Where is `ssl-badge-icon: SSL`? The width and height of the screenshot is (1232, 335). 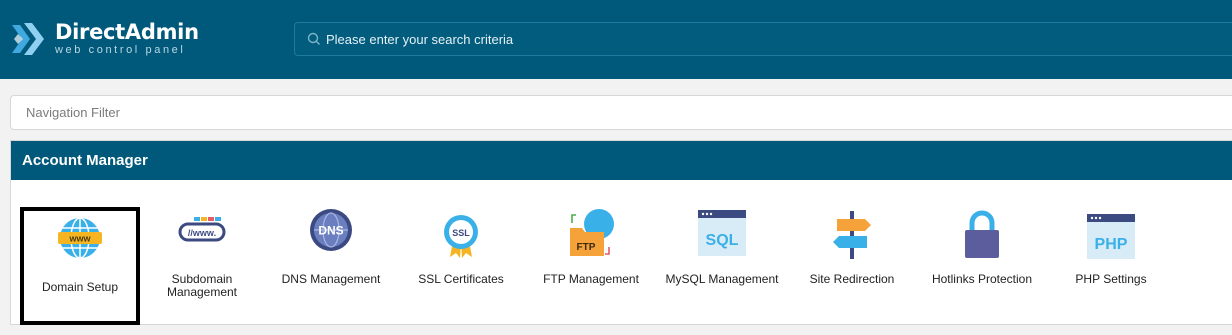
ssl-badge-icon: SSL is located at coordinates (461, 236).